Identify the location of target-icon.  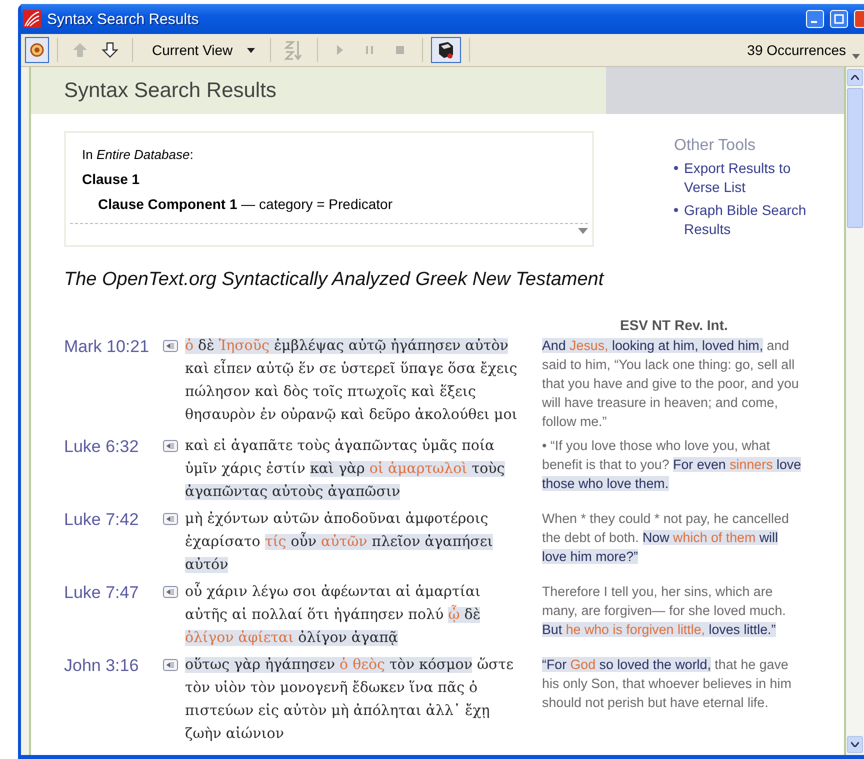
(37, 50).